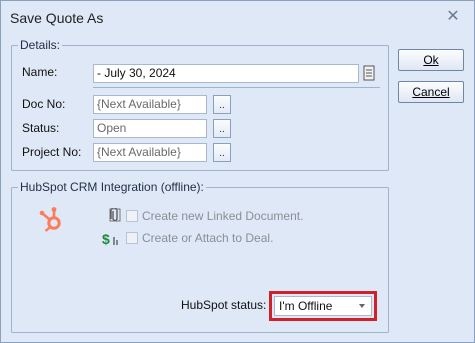 This screenshot has height=343, width=475. Describe the element at coordinates (132, 238) in the screenshot. I see `attach-deal-checkbox` at that location.